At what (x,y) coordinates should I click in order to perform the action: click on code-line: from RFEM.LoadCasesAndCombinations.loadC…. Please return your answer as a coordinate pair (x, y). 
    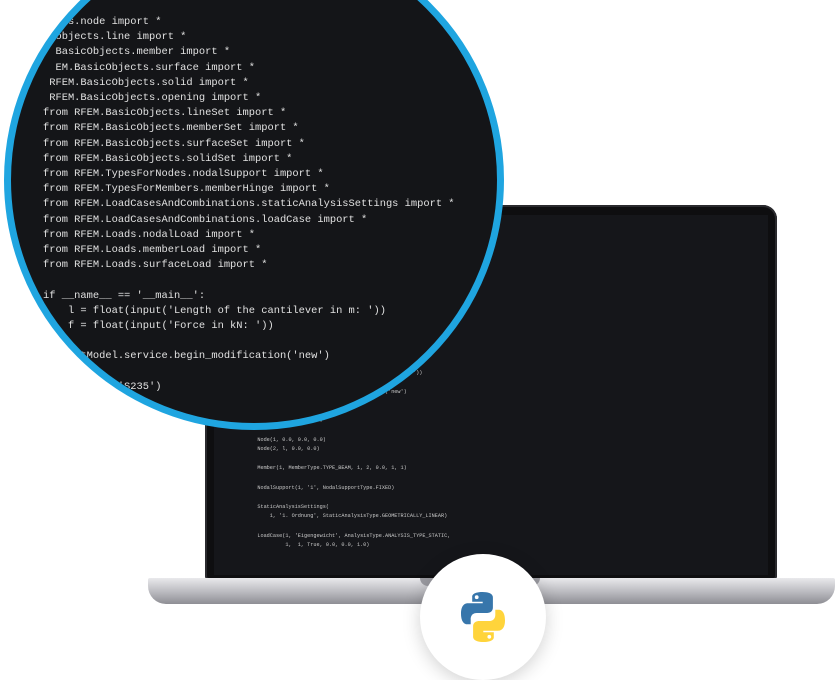
    Looking at the image, I should click on (205, 219).